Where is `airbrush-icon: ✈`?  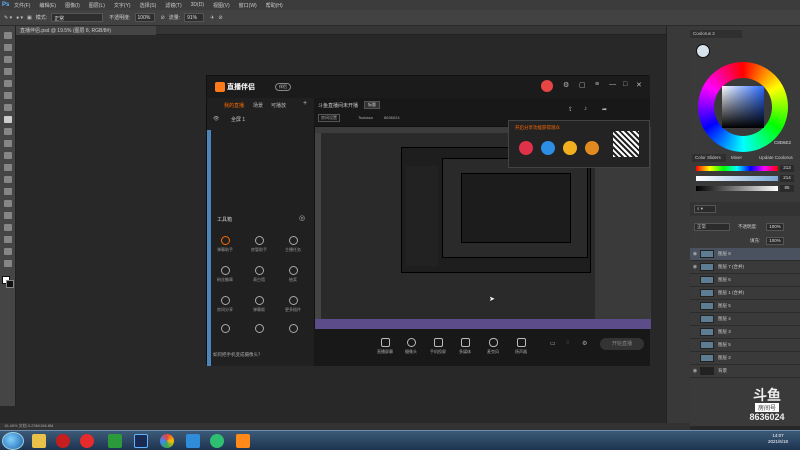
airbrush-icon: ✈ is located at coordinates (212, 18).